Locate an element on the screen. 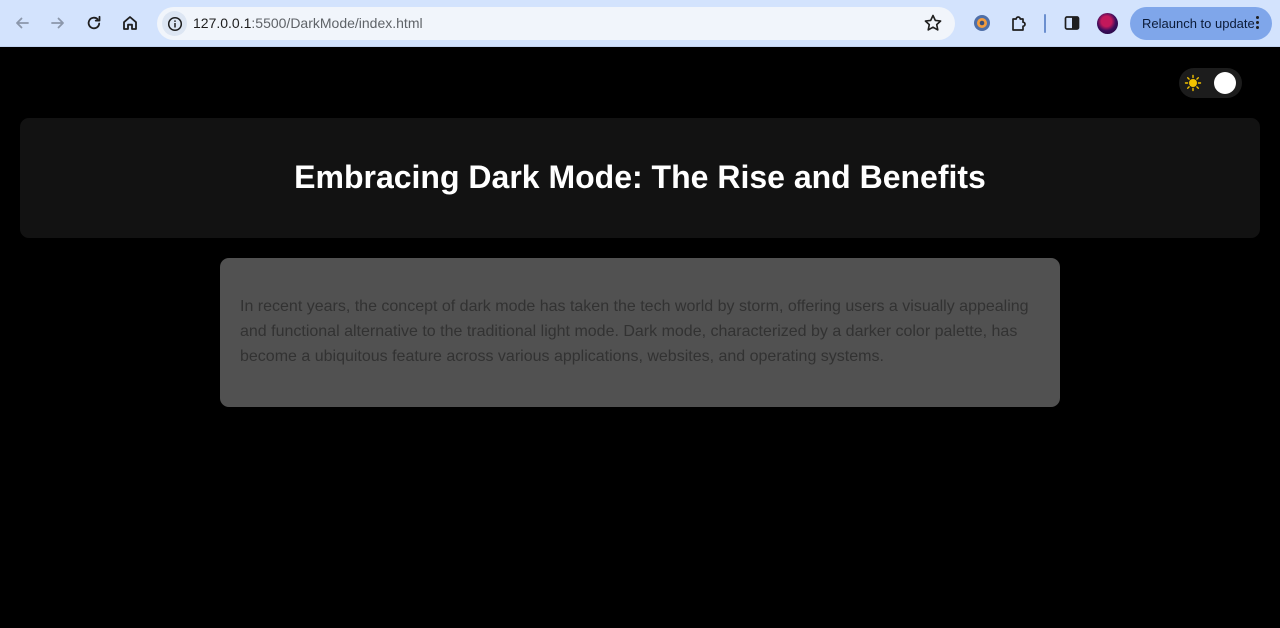 This screenshot has width=1280, height=628. site-info-button is located at coordinates (174, 23).